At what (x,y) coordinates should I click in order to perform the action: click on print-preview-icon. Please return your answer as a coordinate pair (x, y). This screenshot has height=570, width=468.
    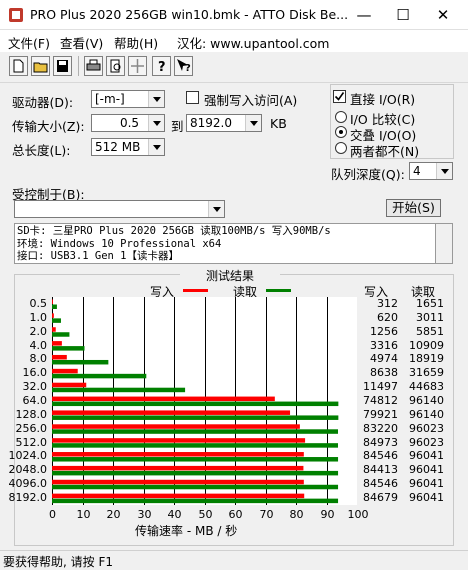
    Looking at the image, I should click on (115, 66).